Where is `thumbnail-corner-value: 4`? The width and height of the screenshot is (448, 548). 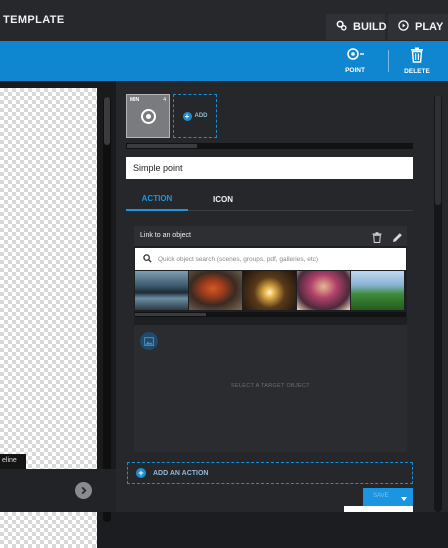
thumbnail-corner-value: 4 is located at coordinates (164, 100).